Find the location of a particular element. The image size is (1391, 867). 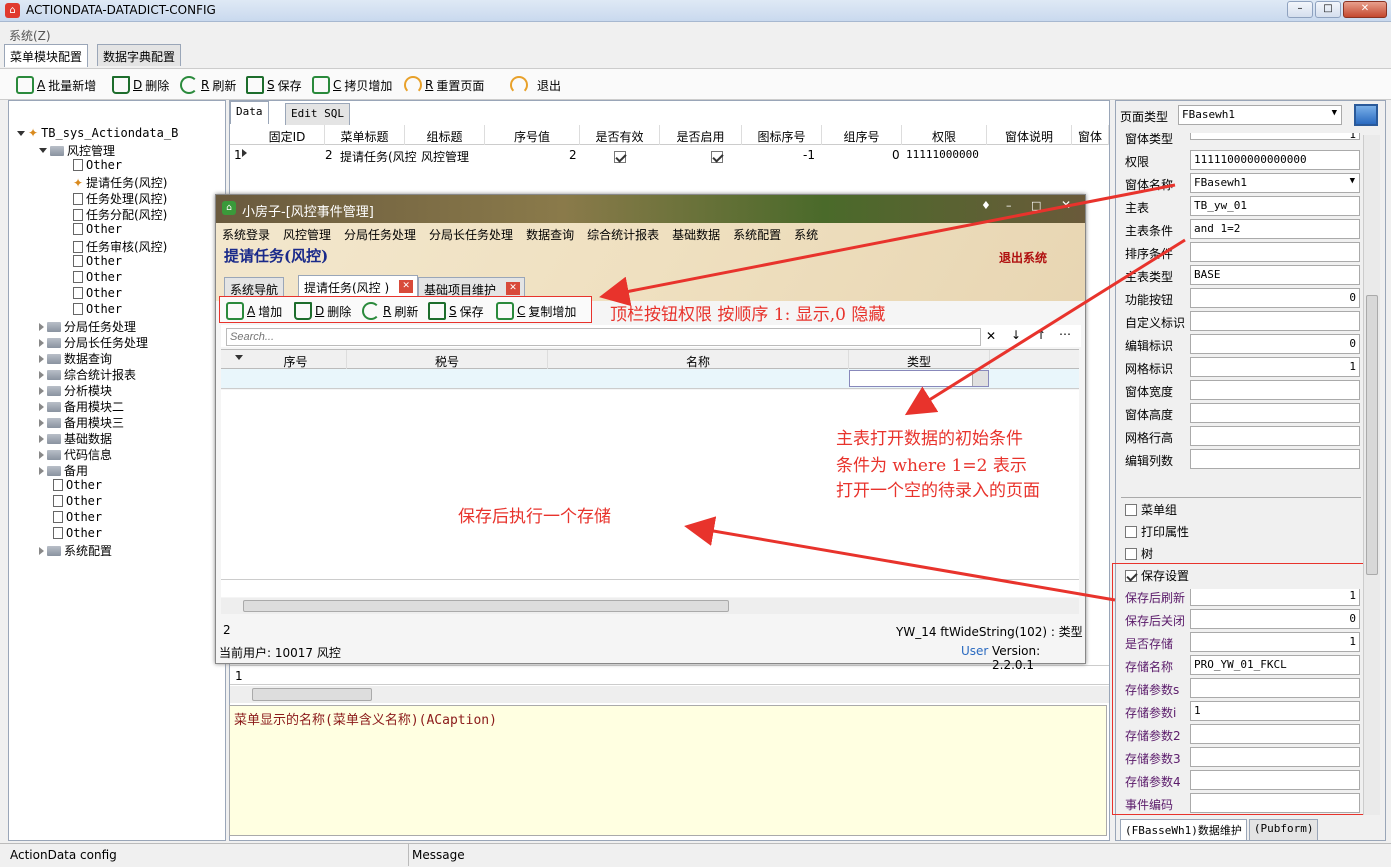

copy-add-button: C 复制增加 is located at coordinates (536, 311).